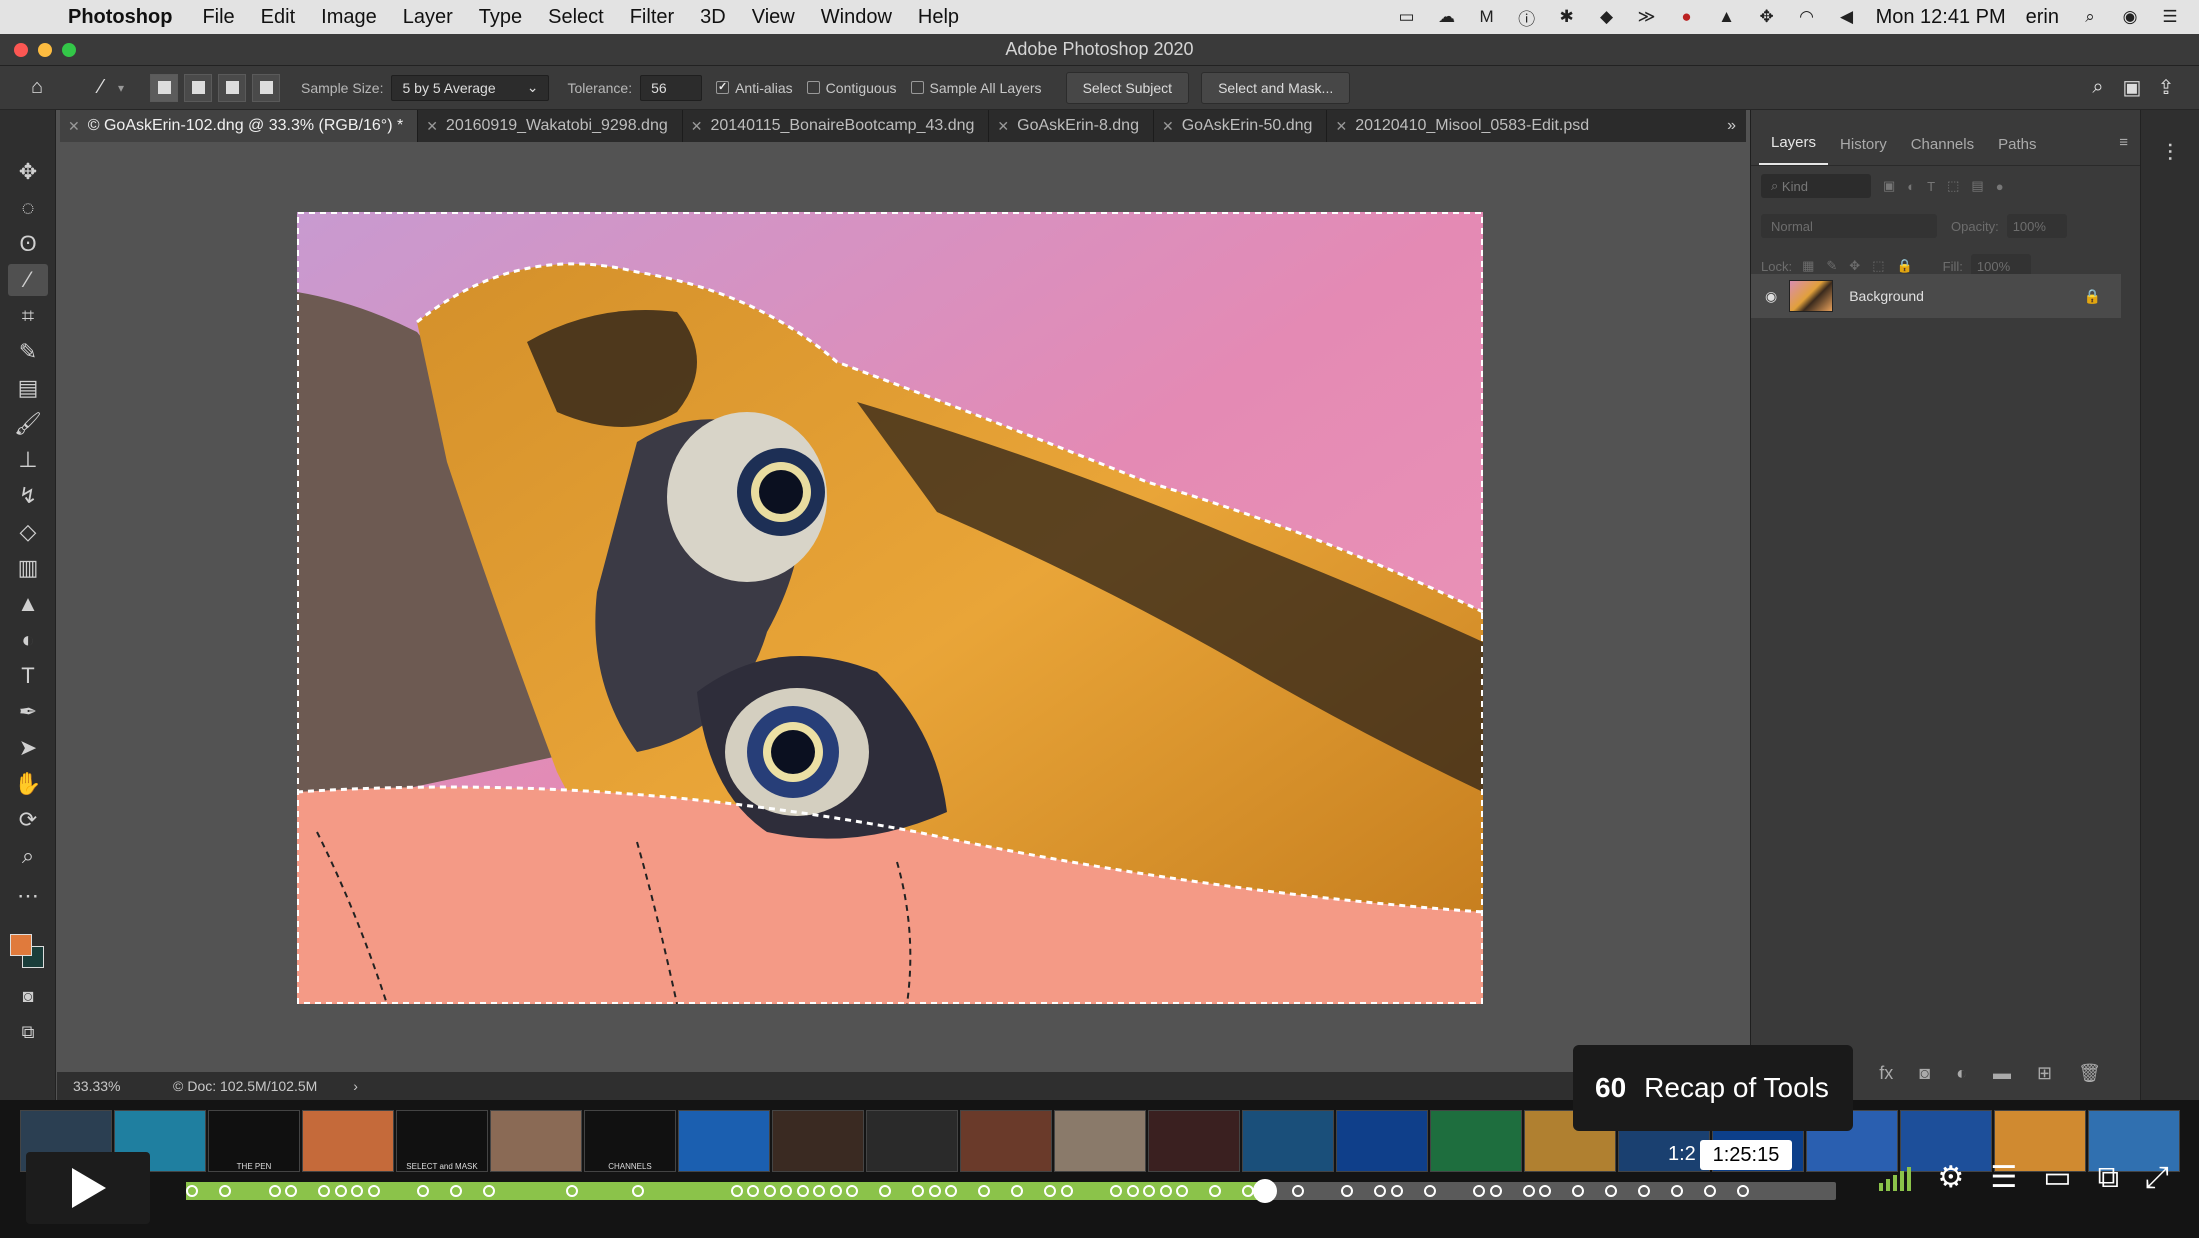 This screenshot has height=1238, width=2199. Describe the element at coordinates (1936, 296) in the screenshot. I see `layer-row-background: ◉ Background 🔒` at that location.